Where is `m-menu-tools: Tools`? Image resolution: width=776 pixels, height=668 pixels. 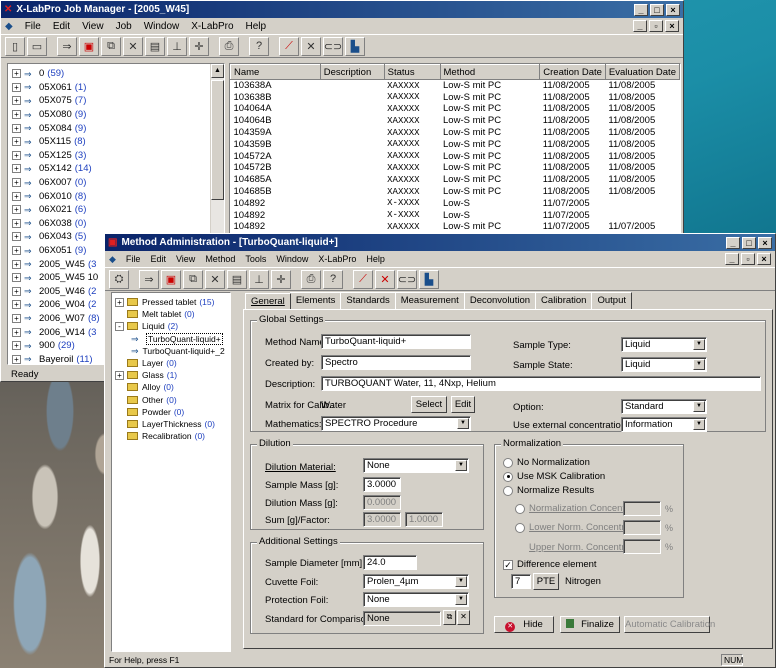
m-menu-tools: Tools is located at coordinates (255, 259).